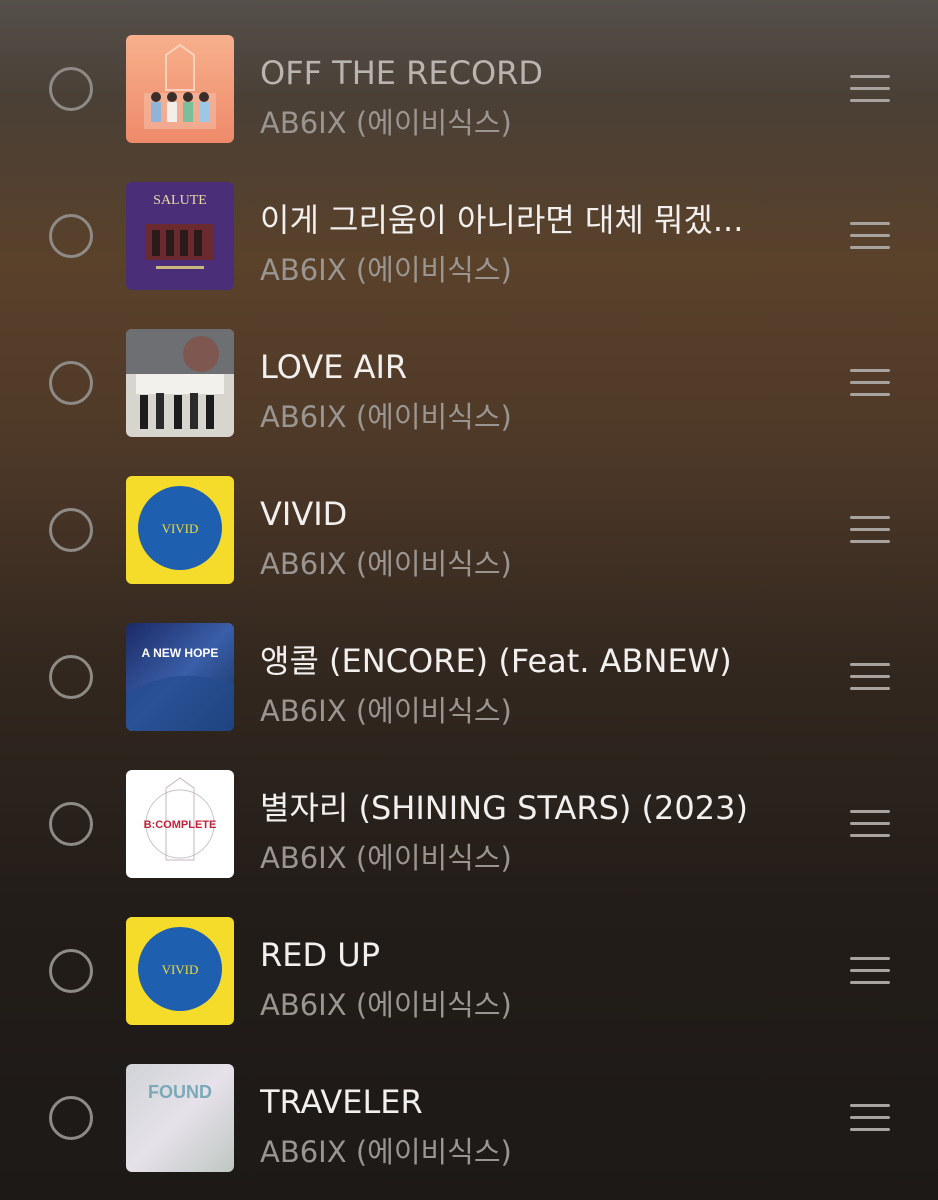  What do you see at coordinates (180, 200) in the screenshot?
I see `cover-text: SALUTE` at bounding box center [180, 200].